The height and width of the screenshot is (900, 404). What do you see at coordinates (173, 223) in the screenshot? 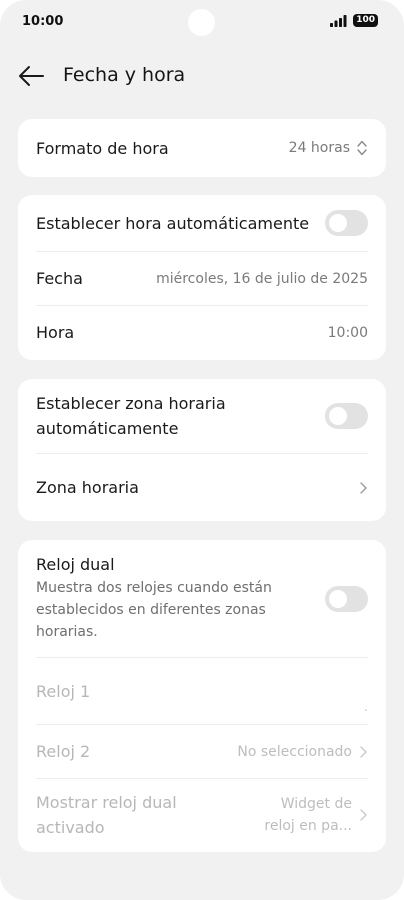
I see `auto-time-label: Establecer hora automáticamente` at bounding box center [173, 223].